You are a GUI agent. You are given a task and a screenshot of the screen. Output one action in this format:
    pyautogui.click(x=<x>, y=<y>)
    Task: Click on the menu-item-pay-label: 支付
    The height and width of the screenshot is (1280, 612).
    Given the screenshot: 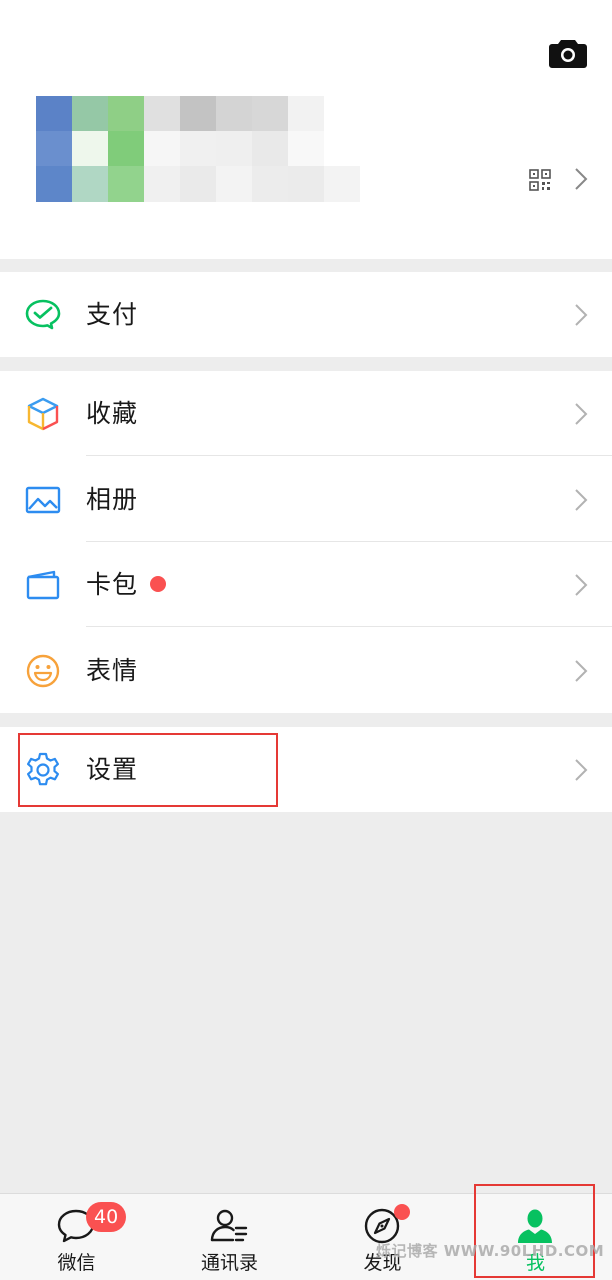 What is the action you would take?
    pyautogui.click(x=112, y=314)
    